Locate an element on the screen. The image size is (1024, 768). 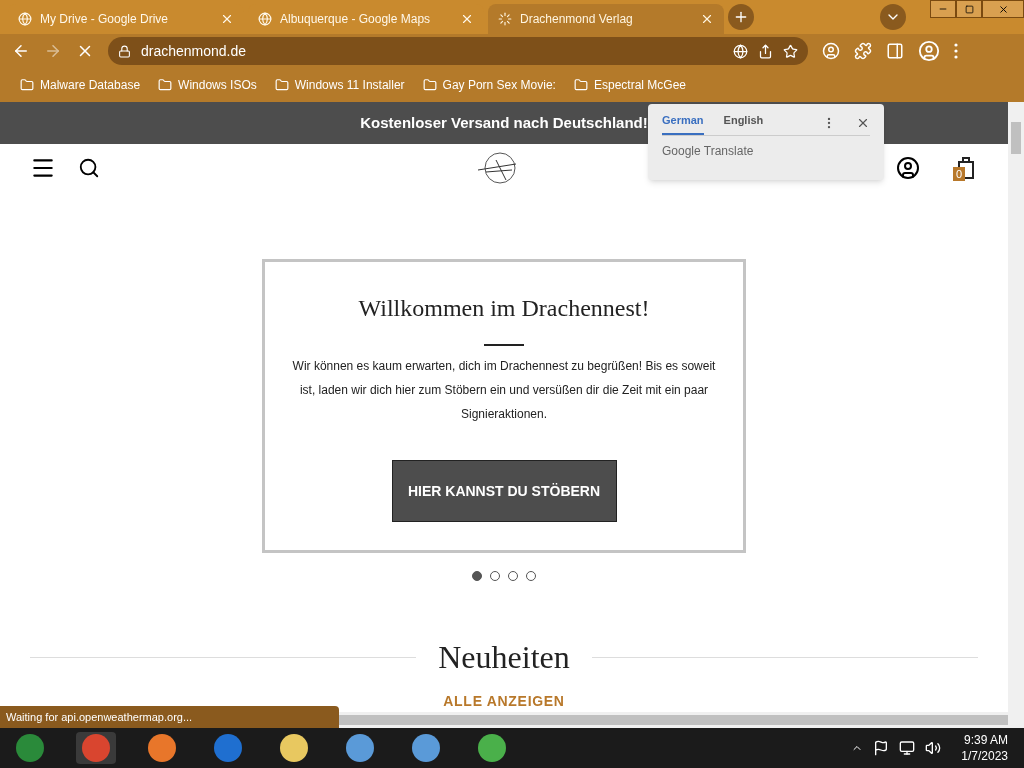
bookmark: Malware Database is located at coordinates (80, 85).